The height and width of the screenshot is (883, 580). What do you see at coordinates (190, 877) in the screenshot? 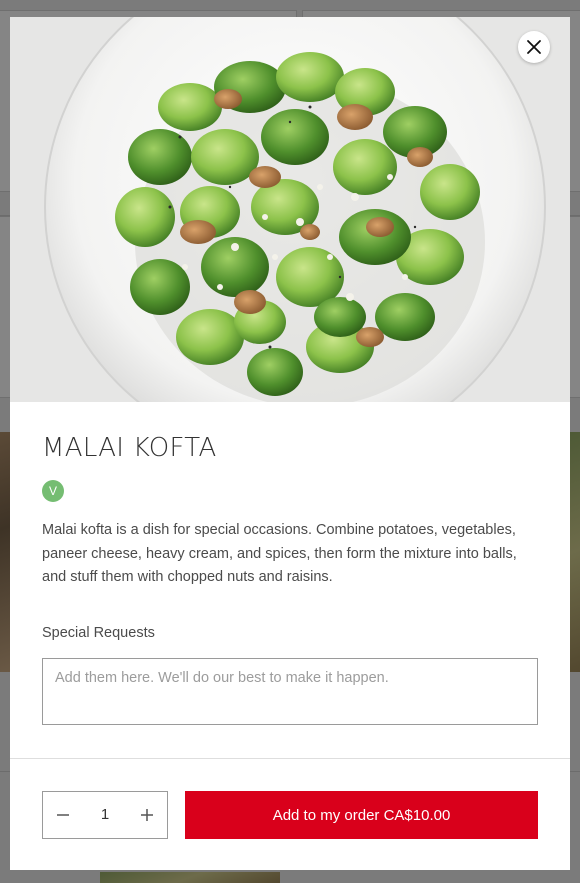
I see `background-photo` at bounding box center [190, 877].